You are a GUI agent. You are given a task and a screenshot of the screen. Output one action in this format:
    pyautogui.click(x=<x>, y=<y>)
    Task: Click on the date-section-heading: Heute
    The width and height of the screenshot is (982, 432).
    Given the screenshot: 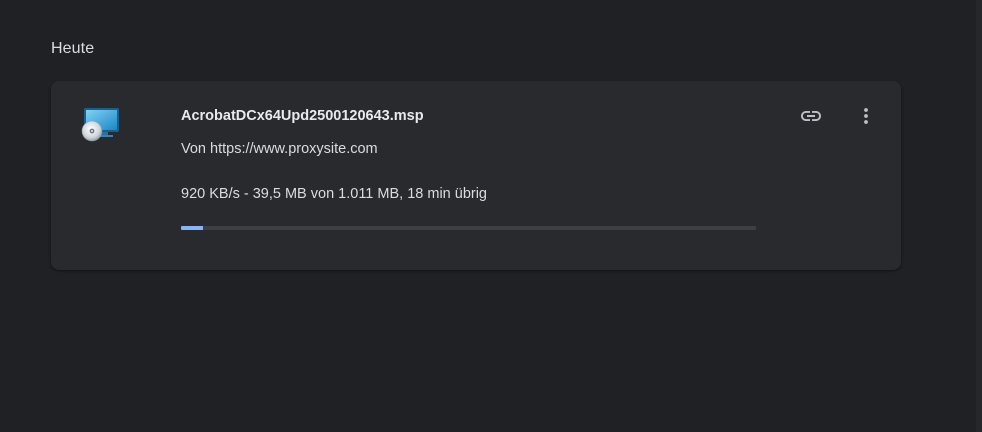 What is the action you would take?
    pyautogui.click(x=73, y=48)
    